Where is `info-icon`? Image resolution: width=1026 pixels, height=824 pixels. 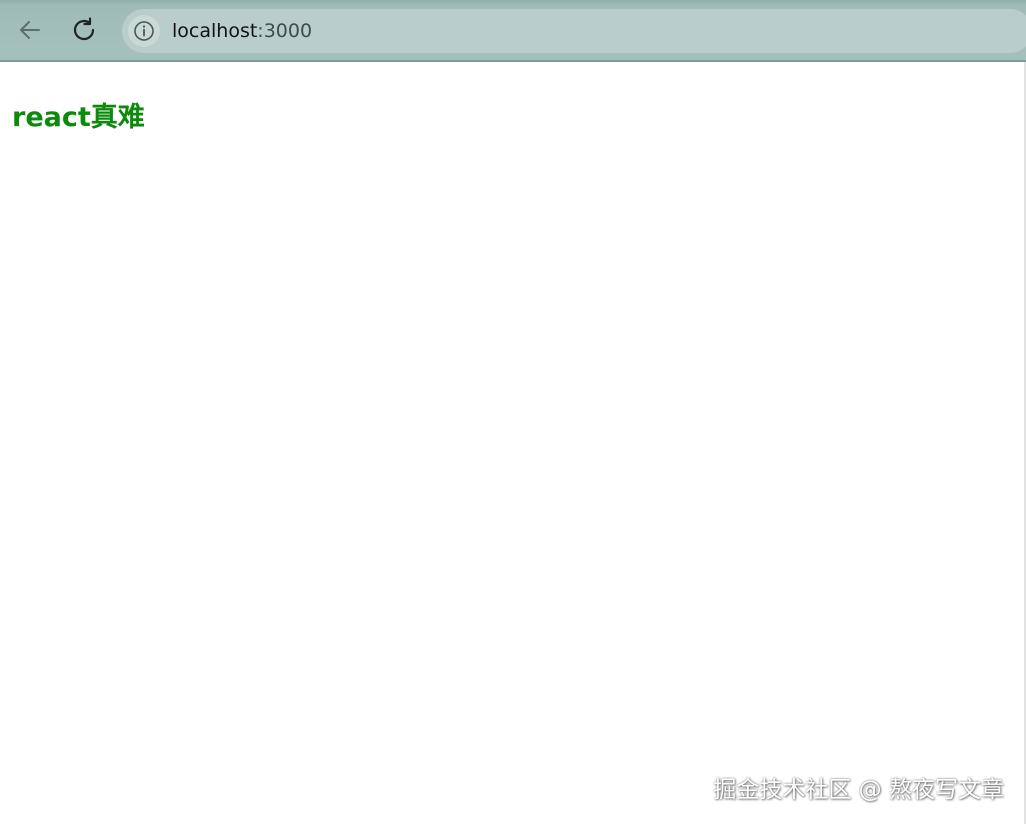
info-icon is located at coordinates (144, 31).